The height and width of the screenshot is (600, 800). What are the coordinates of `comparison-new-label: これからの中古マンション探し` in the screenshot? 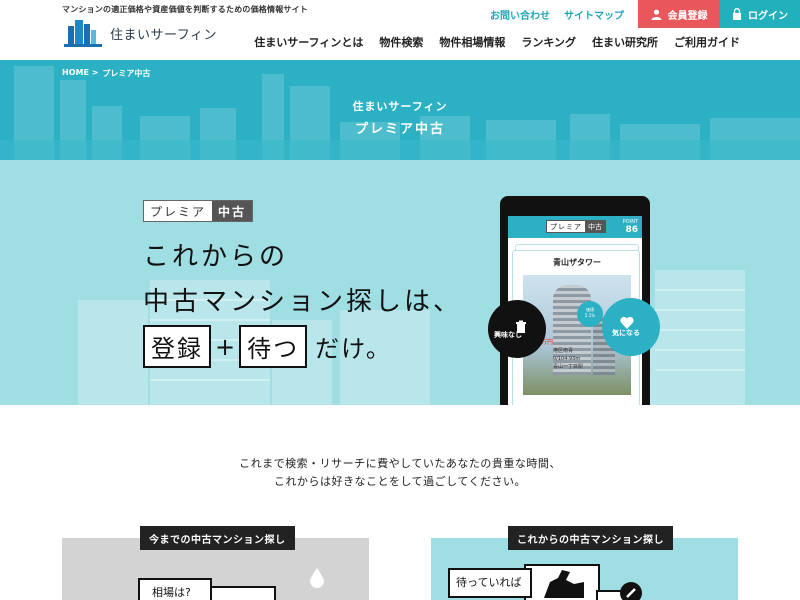 It's located at (590, 538).